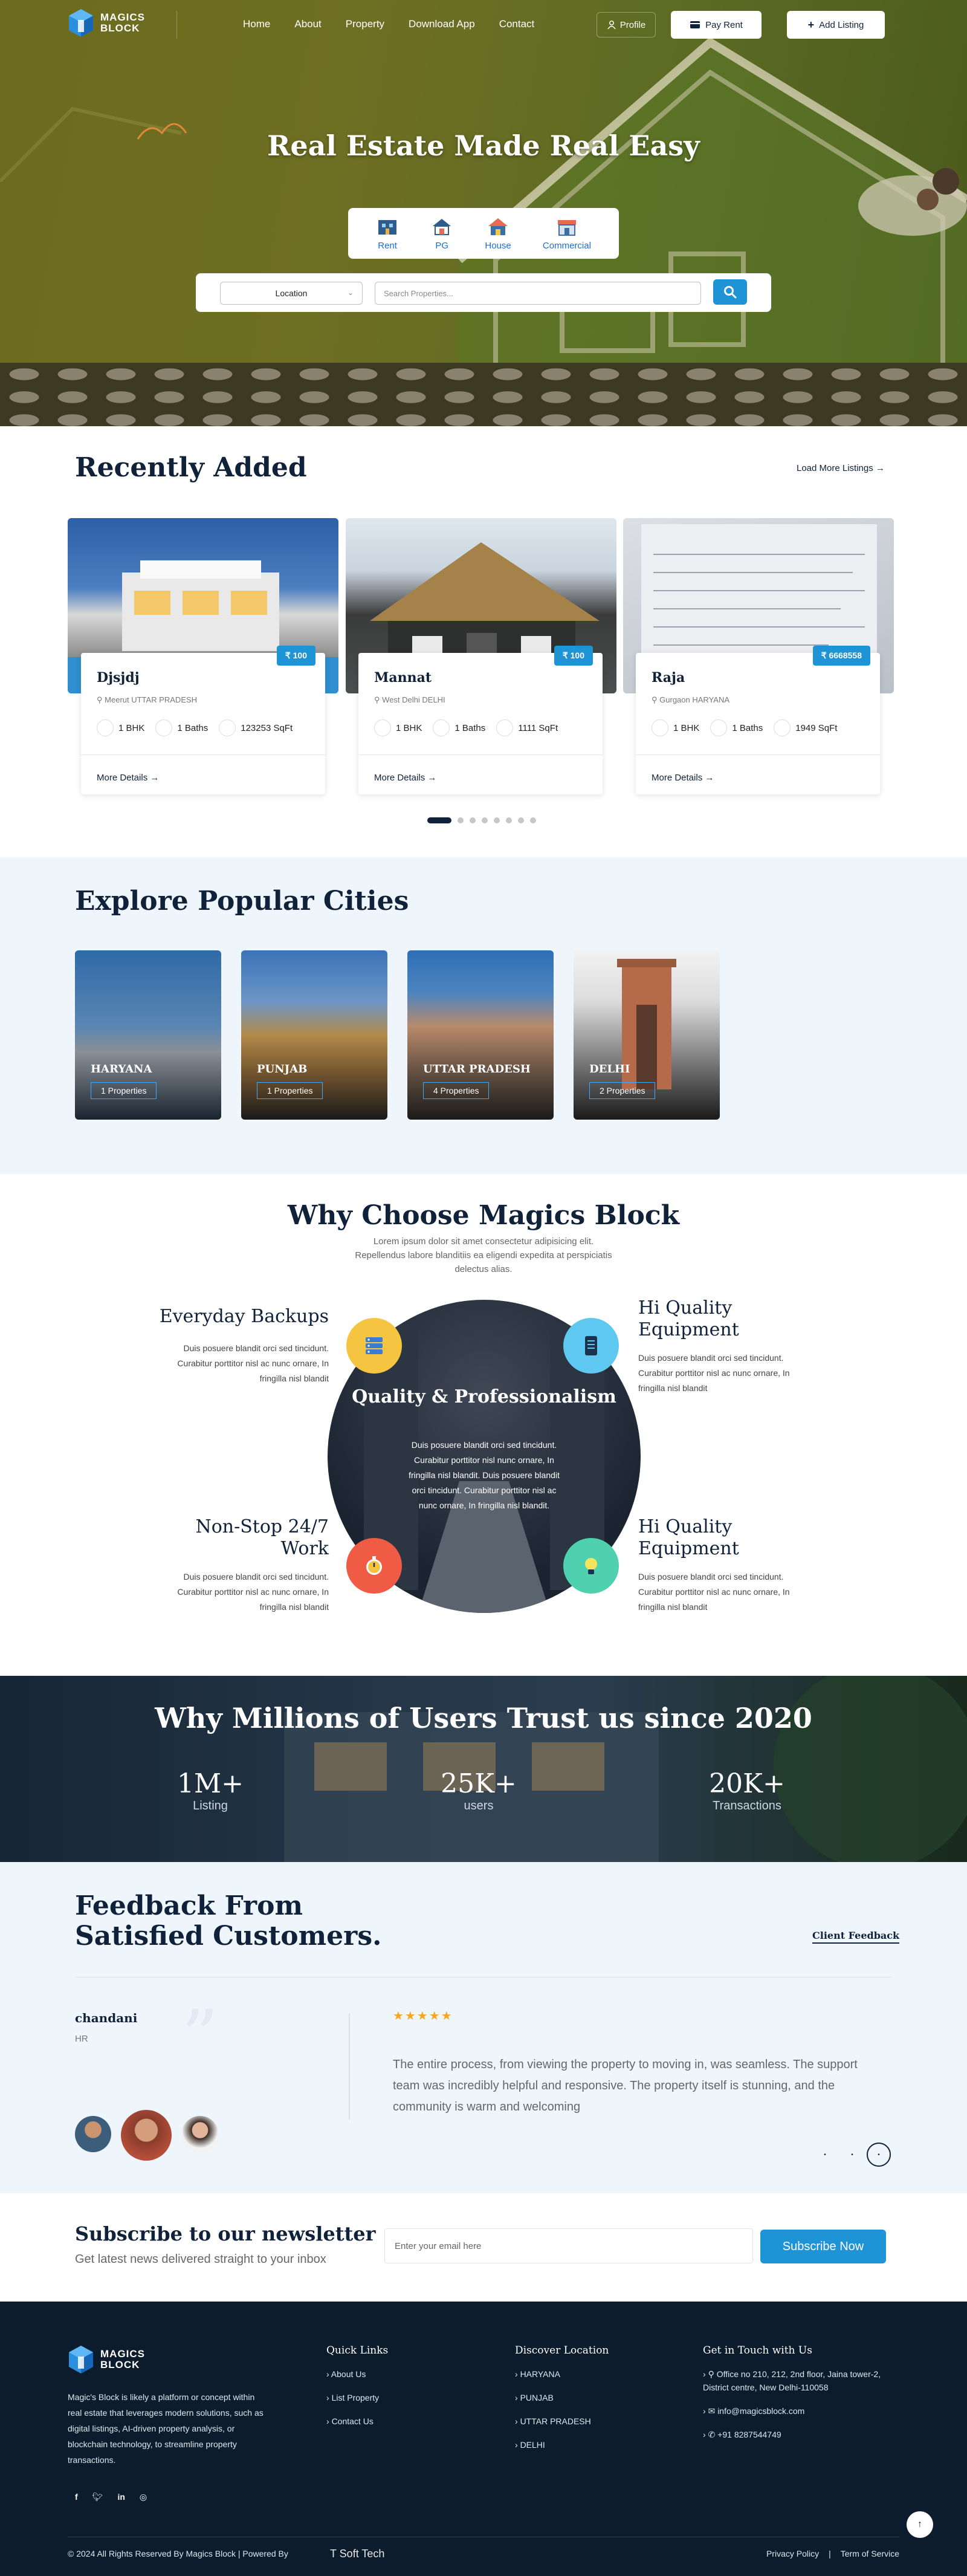 This screenshot has height=2576, width=967. I want to click on twitter-icon: 🐦︎, so click(97, 2497).